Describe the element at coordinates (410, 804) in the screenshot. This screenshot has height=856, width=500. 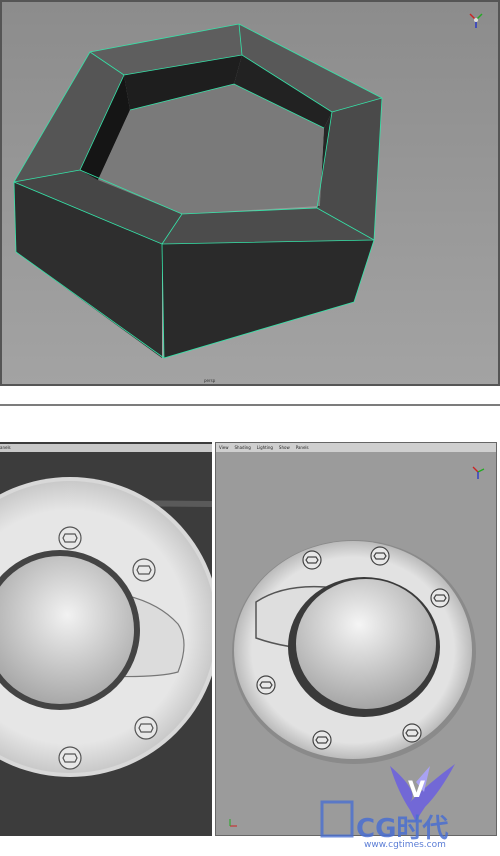
I see `watermark-logo: V CG时代 www.cgtimes.com` at that location.